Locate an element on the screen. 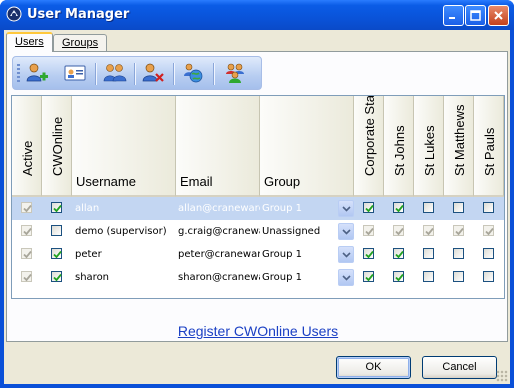 The width and height of the screenshot is (514, 388). ok-button: OK is located at coordinates (373, 367).